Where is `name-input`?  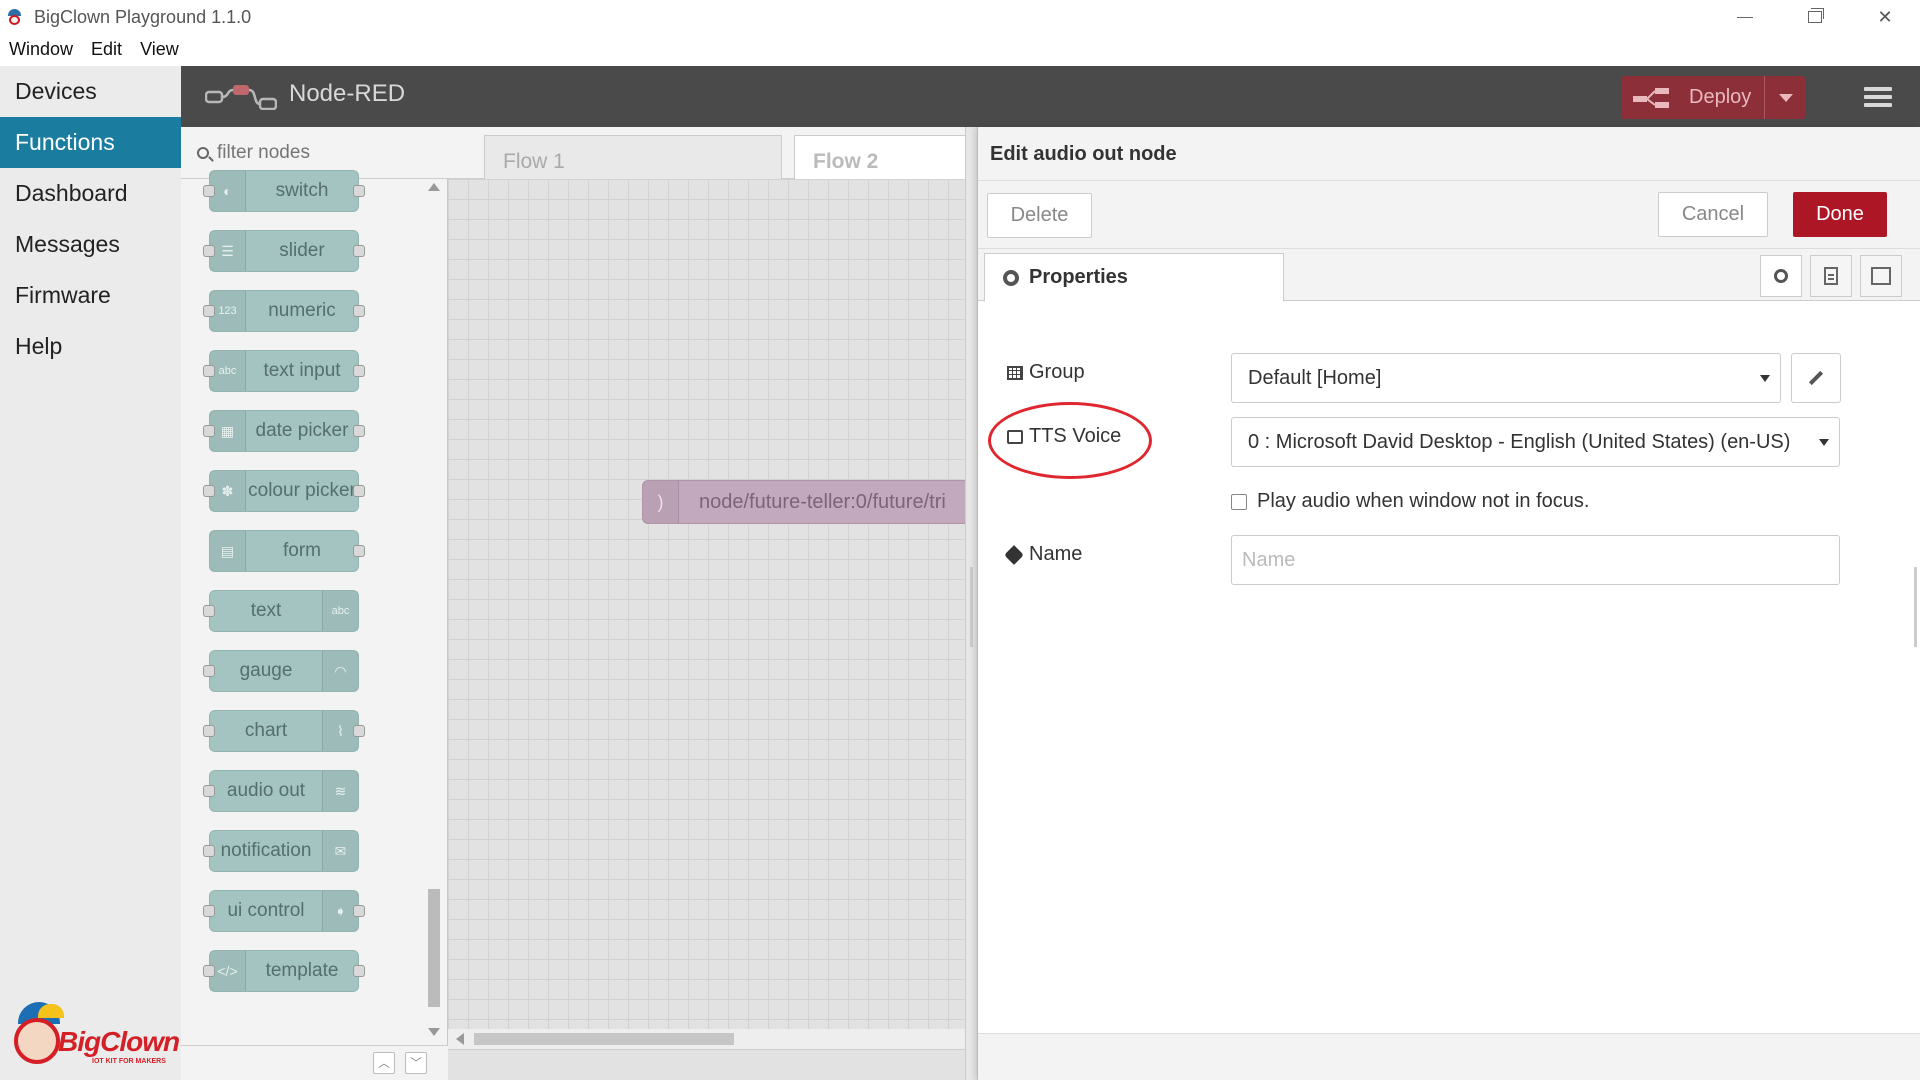
name-input is located at coordinates (1535, 560).